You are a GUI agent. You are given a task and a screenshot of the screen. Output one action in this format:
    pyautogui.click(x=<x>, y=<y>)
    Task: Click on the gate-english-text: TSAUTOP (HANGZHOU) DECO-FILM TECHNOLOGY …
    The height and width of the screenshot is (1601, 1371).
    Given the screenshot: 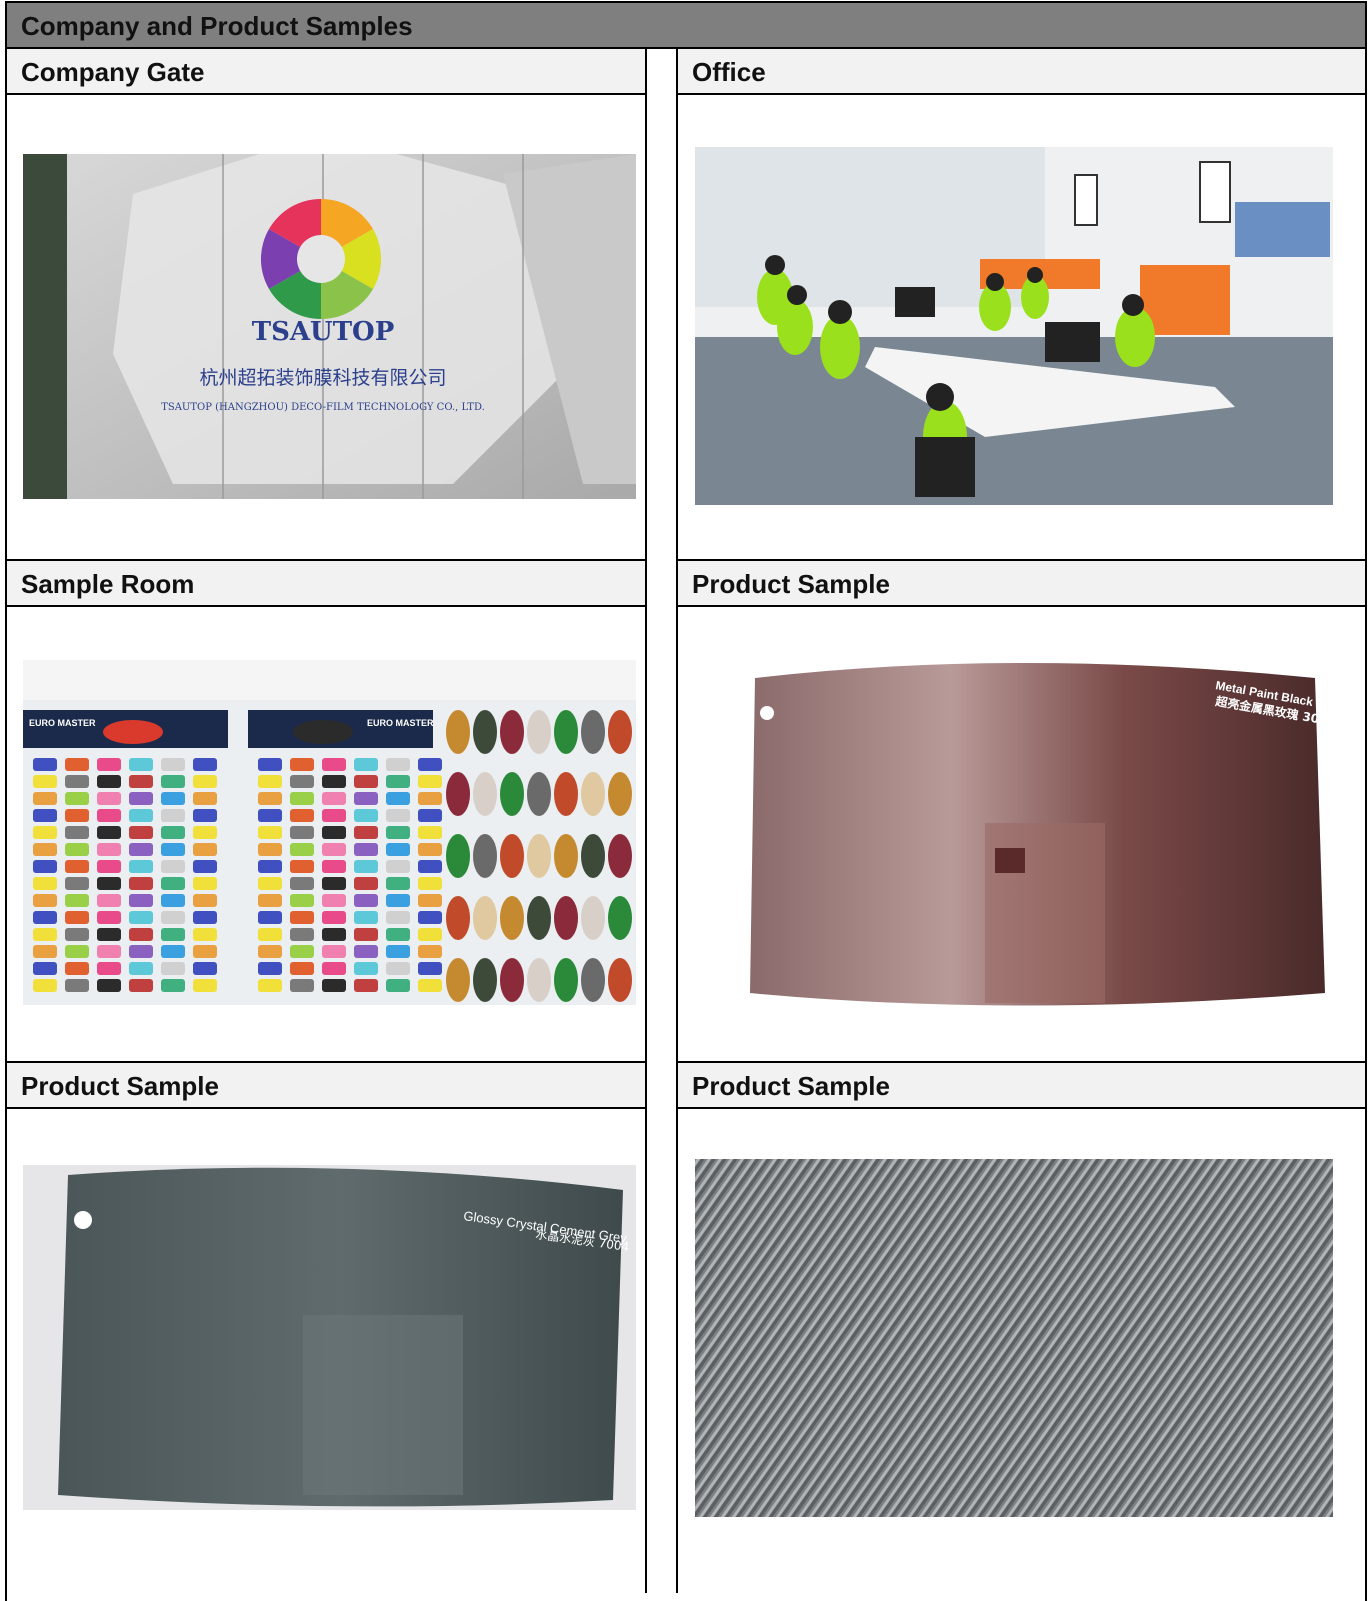 What is the action you would take?
    pyautogui.click(x=323, y=407)
    